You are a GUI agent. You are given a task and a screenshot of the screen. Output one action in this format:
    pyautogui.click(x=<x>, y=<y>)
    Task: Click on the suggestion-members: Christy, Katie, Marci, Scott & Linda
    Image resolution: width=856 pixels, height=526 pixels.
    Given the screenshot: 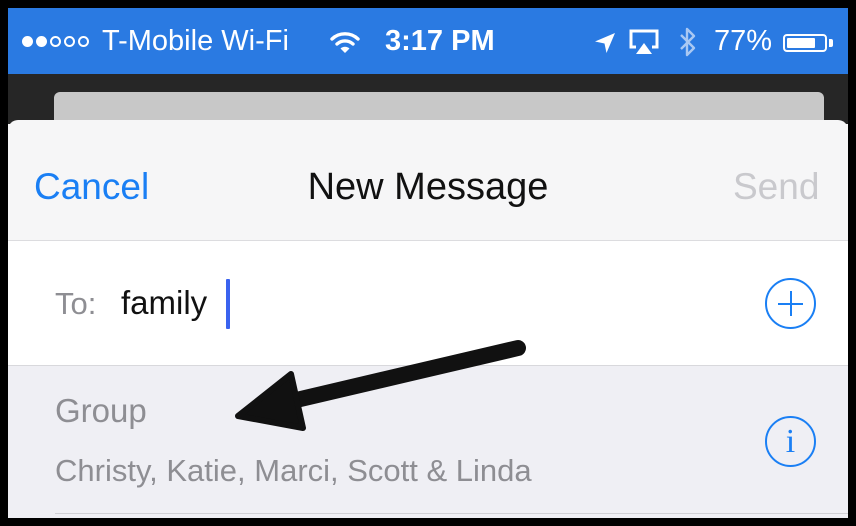 What is the action you would take?
    pyautogui.click(x=293, y=470)
    